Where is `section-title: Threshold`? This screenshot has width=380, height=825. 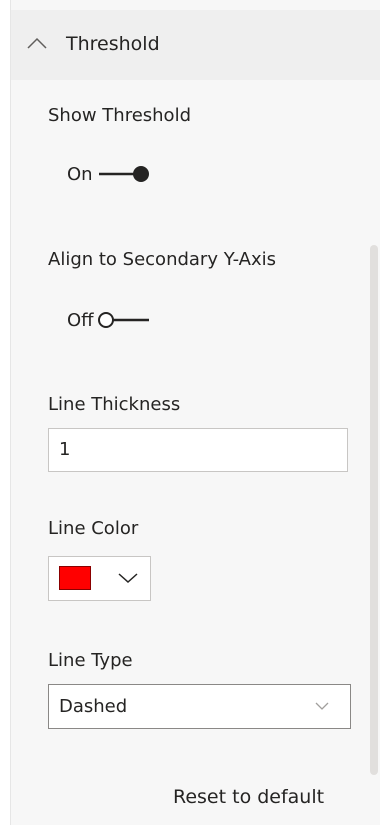
section-title: Threshold is located at coordinates (113, 44).